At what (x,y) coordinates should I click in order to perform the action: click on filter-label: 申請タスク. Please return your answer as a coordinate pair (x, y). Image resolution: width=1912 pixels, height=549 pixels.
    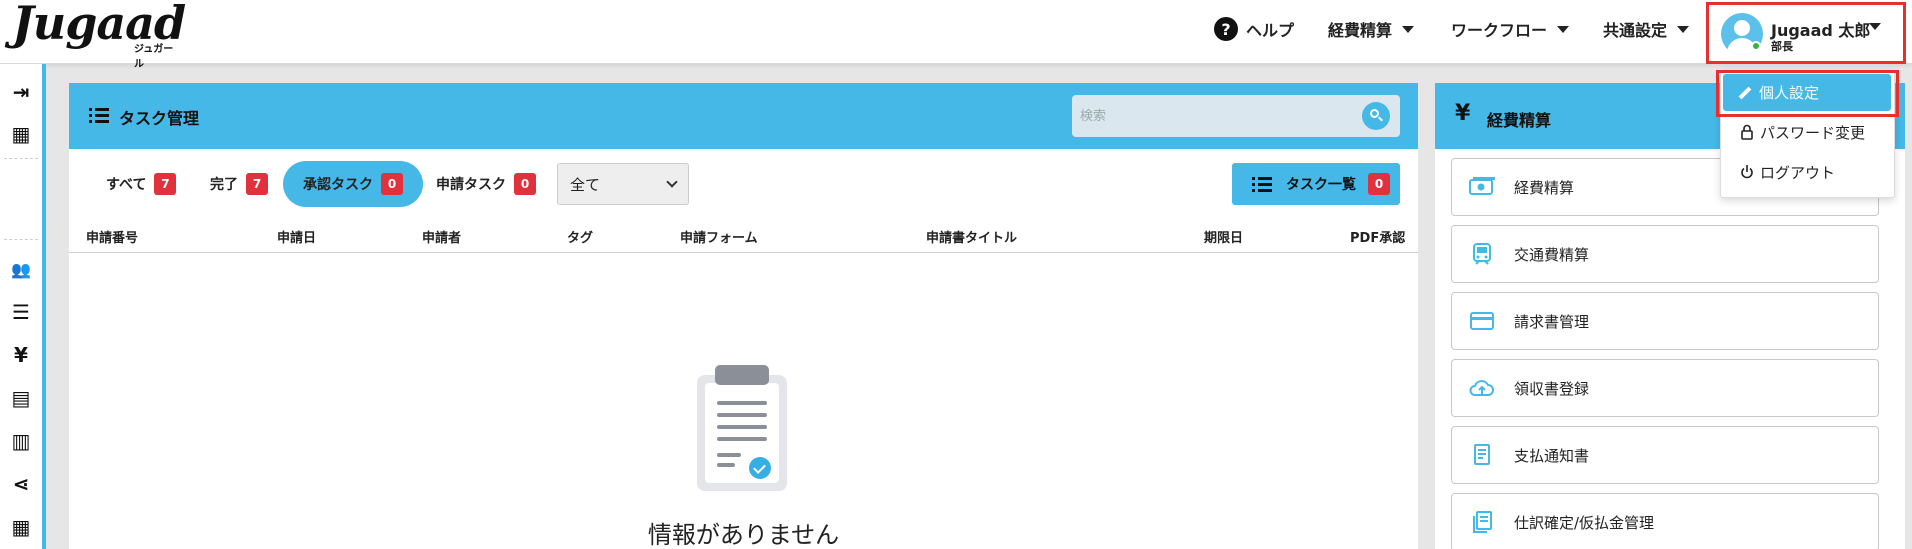
    Looking at the image, I should click on (471, 185).